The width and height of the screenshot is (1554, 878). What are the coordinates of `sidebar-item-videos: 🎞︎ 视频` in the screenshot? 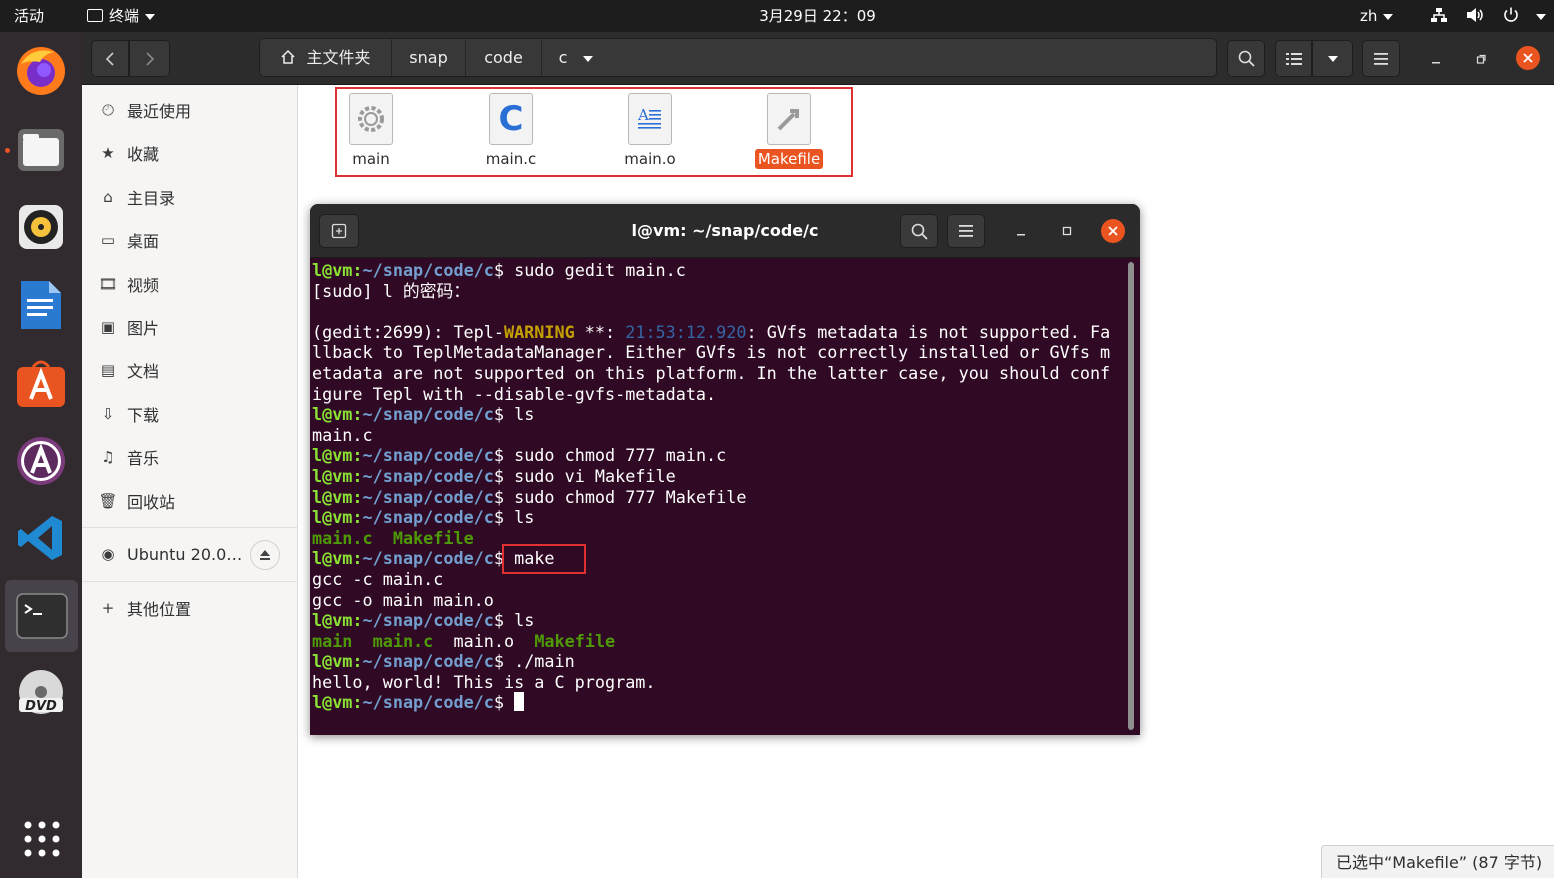 It's located at (189, 284).